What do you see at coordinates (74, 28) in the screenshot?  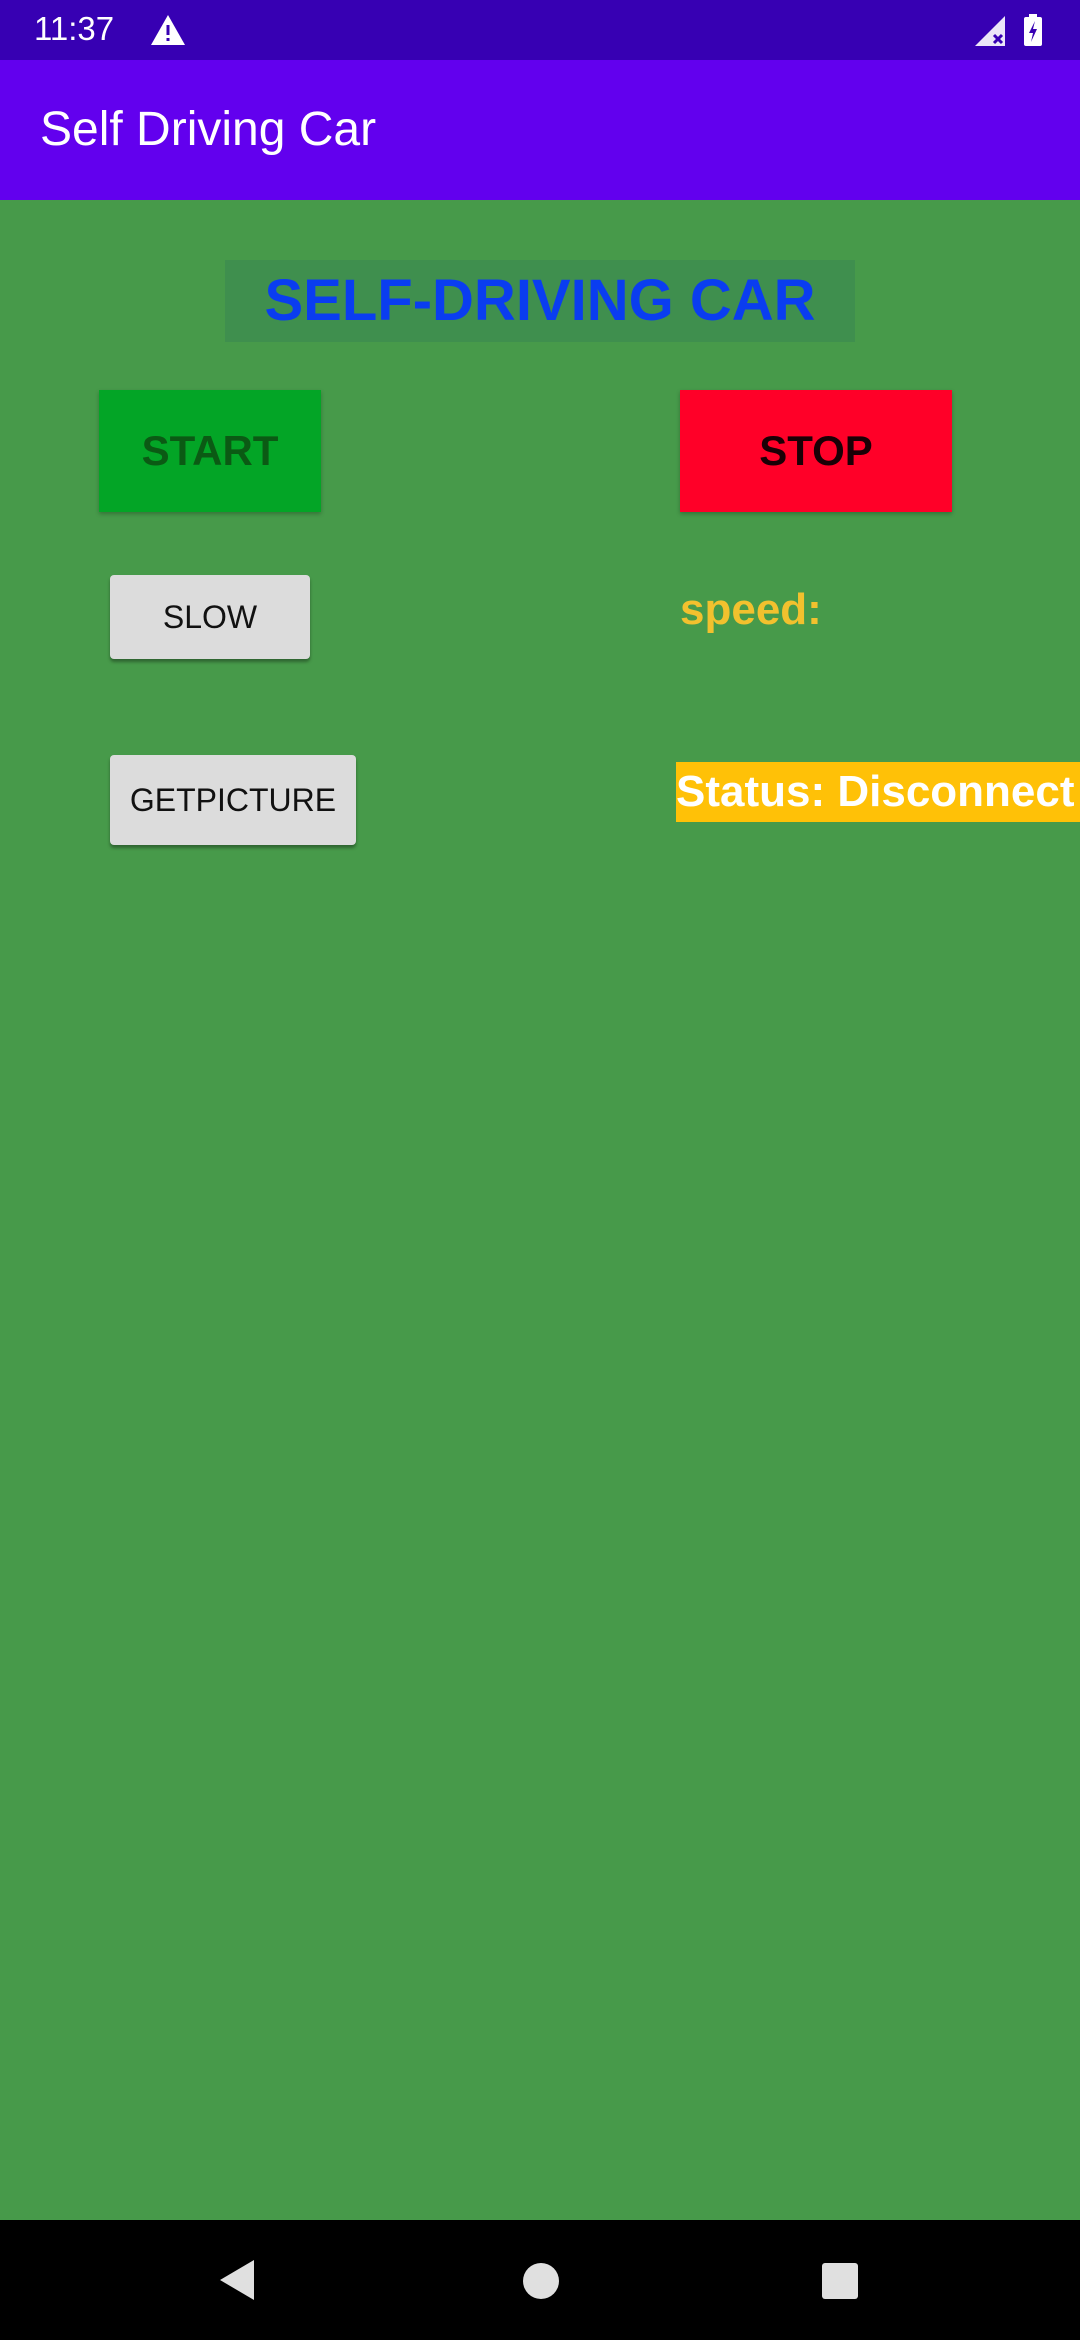 I see `status-time: 11:37` at bounding box center [74, 28].